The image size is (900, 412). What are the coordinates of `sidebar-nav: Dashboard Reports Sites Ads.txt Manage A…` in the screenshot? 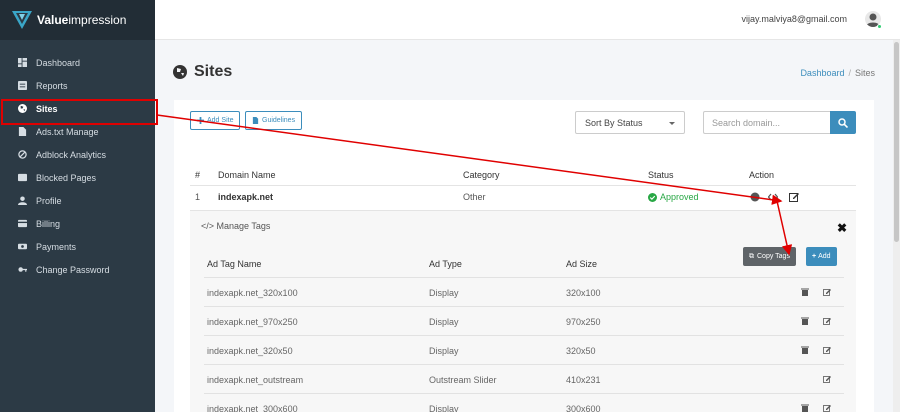 It's located at (77, 160).